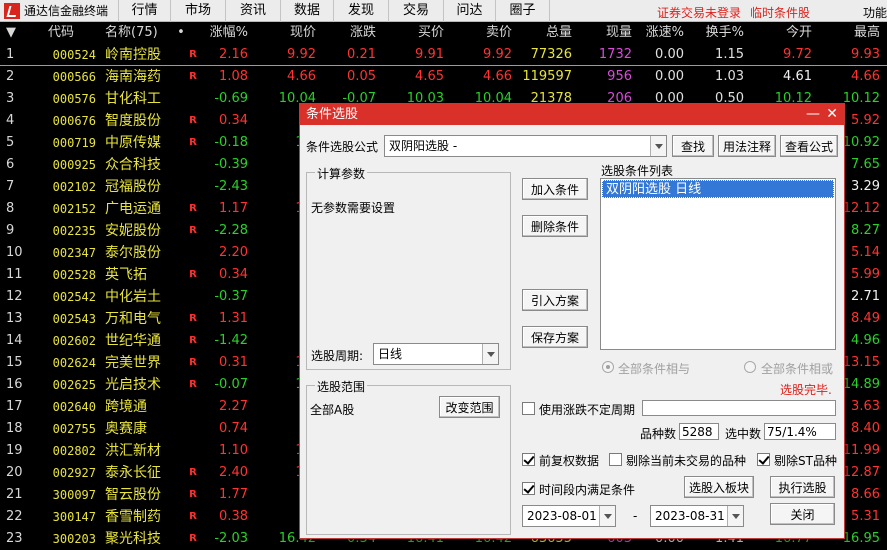 This screenshot has width=887, height=550. What do you see at coordinates (349, 33) in the screenshot?
I see `col-chg: 涨跌` at bounding box center [349, 33].